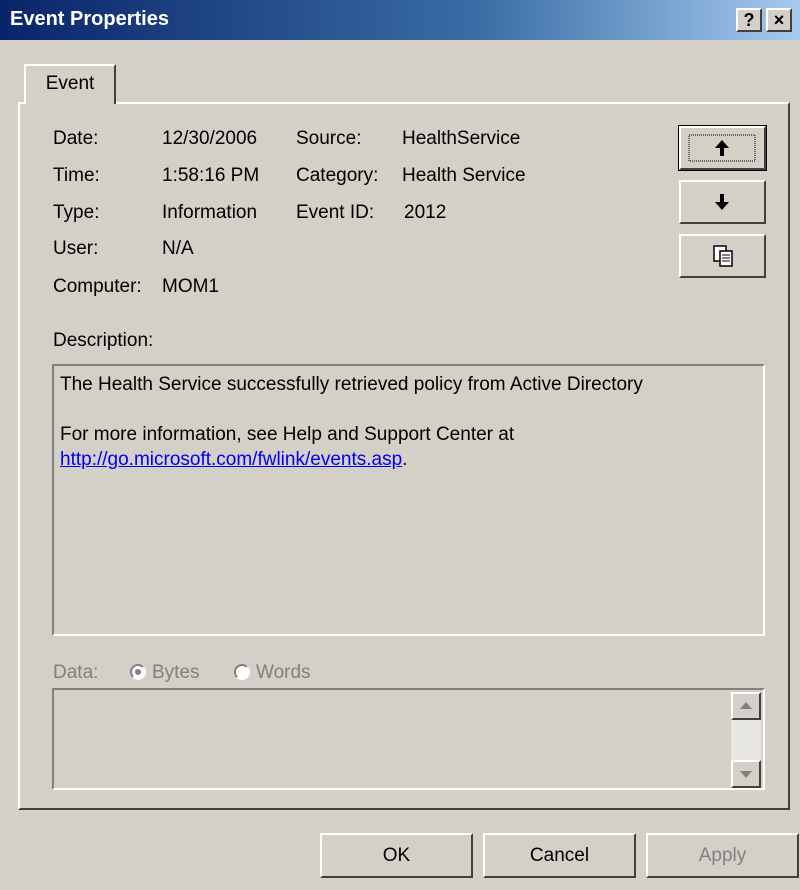  Describe the element at coordinates (746, 740) in the screenshot. I see `data-scrollbar` at that location.